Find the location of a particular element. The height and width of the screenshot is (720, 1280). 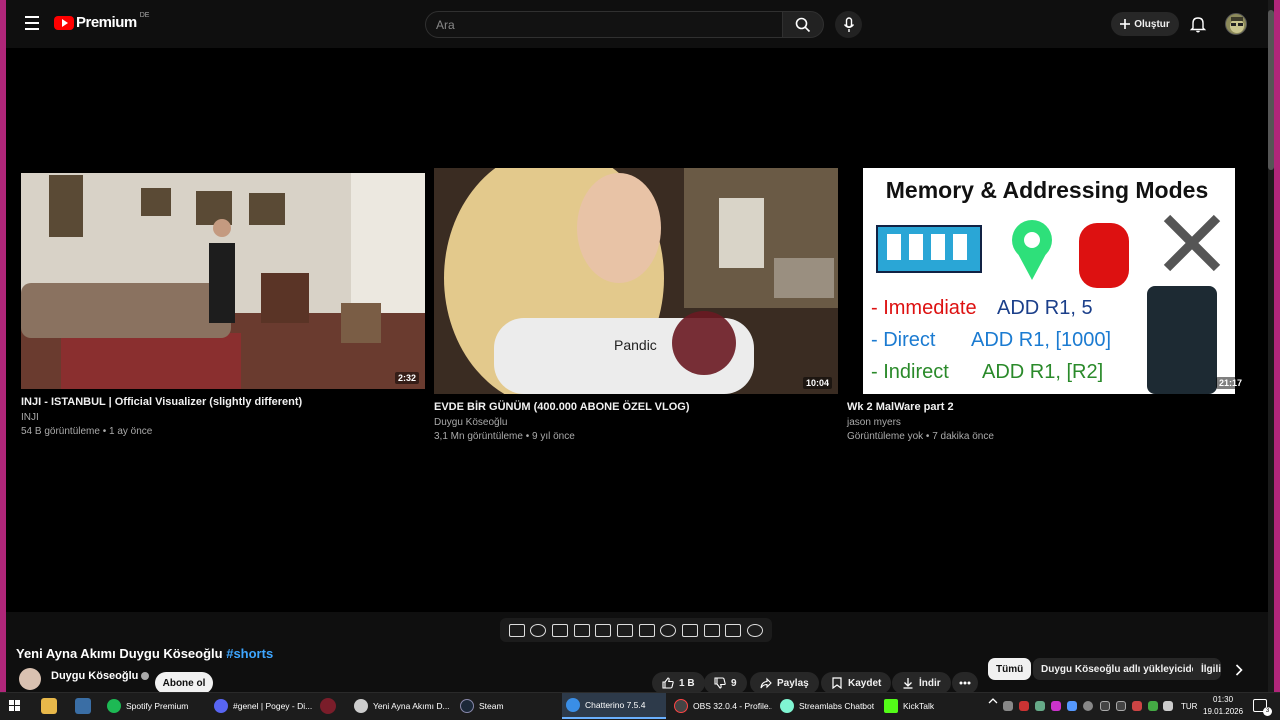

chip-all: Tümü is located at coordinates (1010, 669).